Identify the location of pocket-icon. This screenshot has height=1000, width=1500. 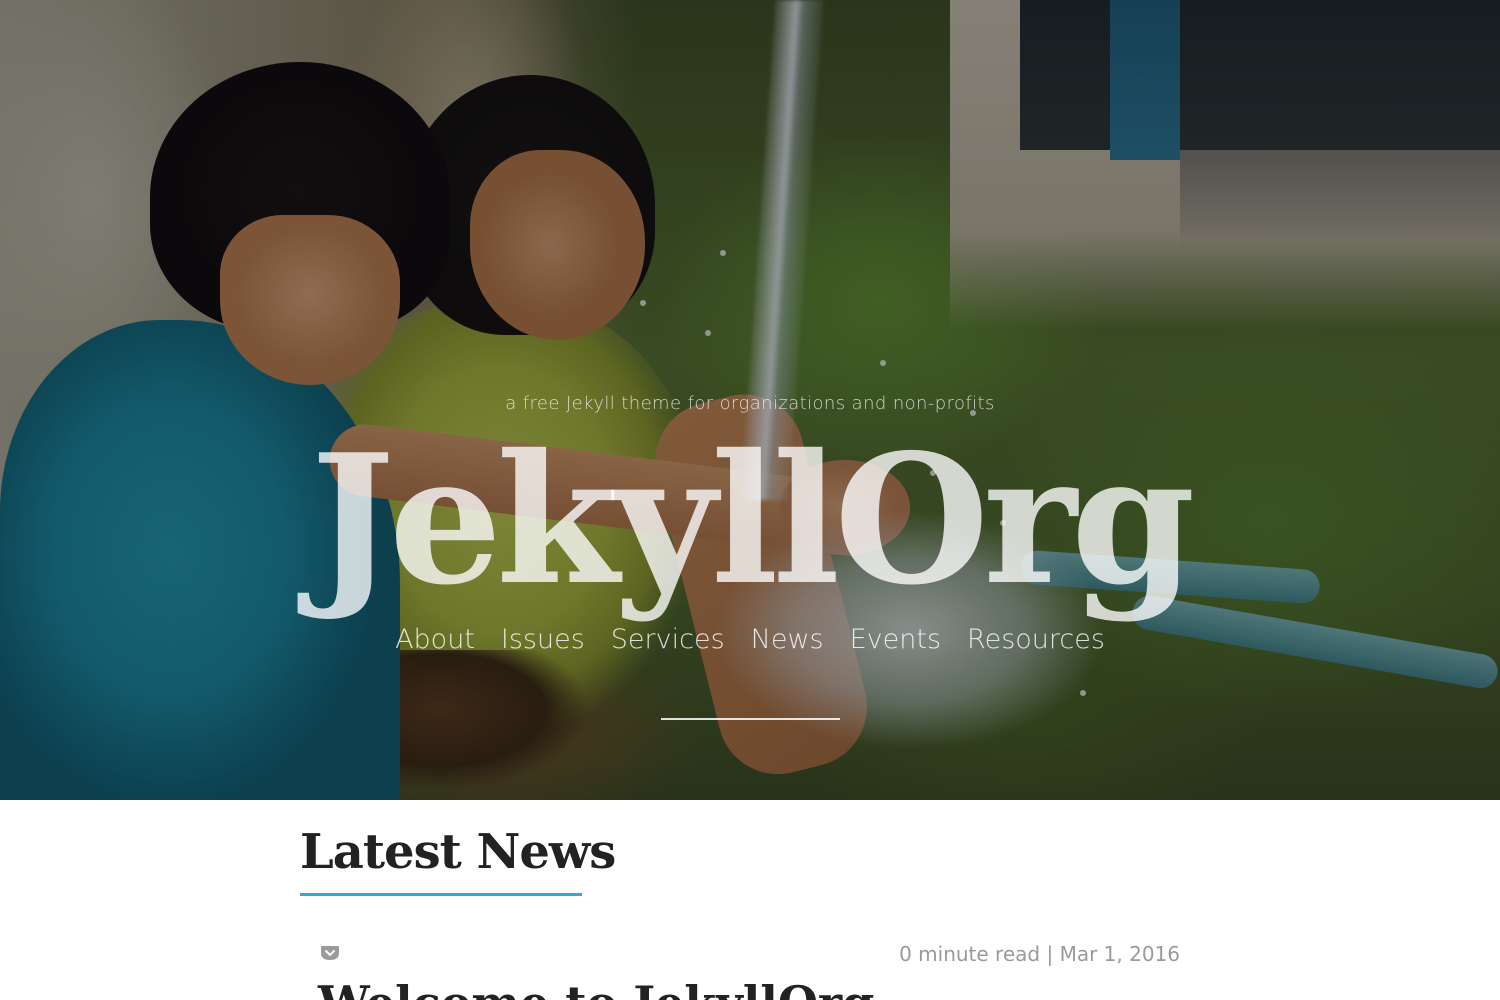
(330, 953).